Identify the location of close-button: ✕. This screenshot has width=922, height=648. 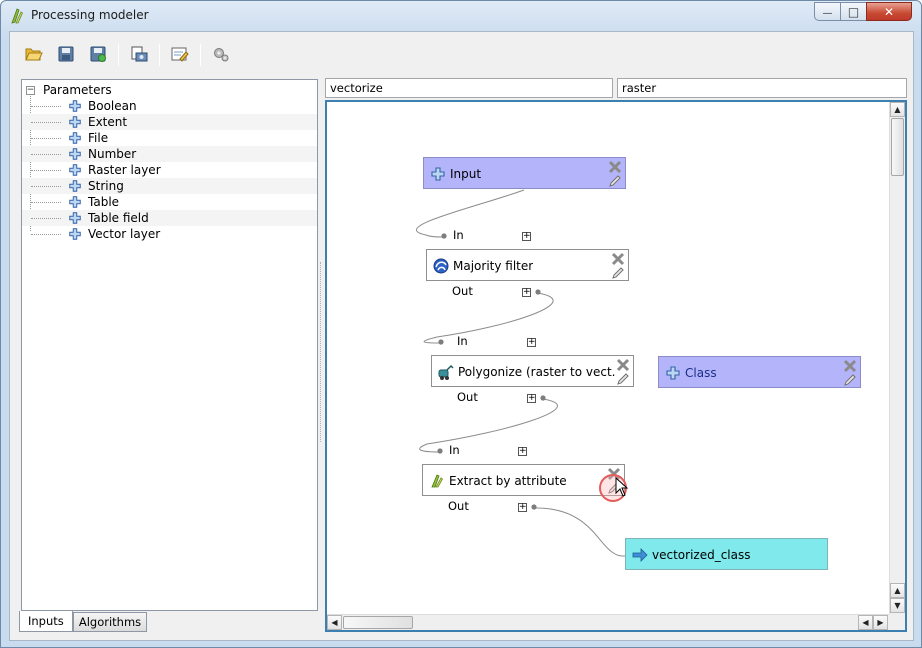
(889, 11).